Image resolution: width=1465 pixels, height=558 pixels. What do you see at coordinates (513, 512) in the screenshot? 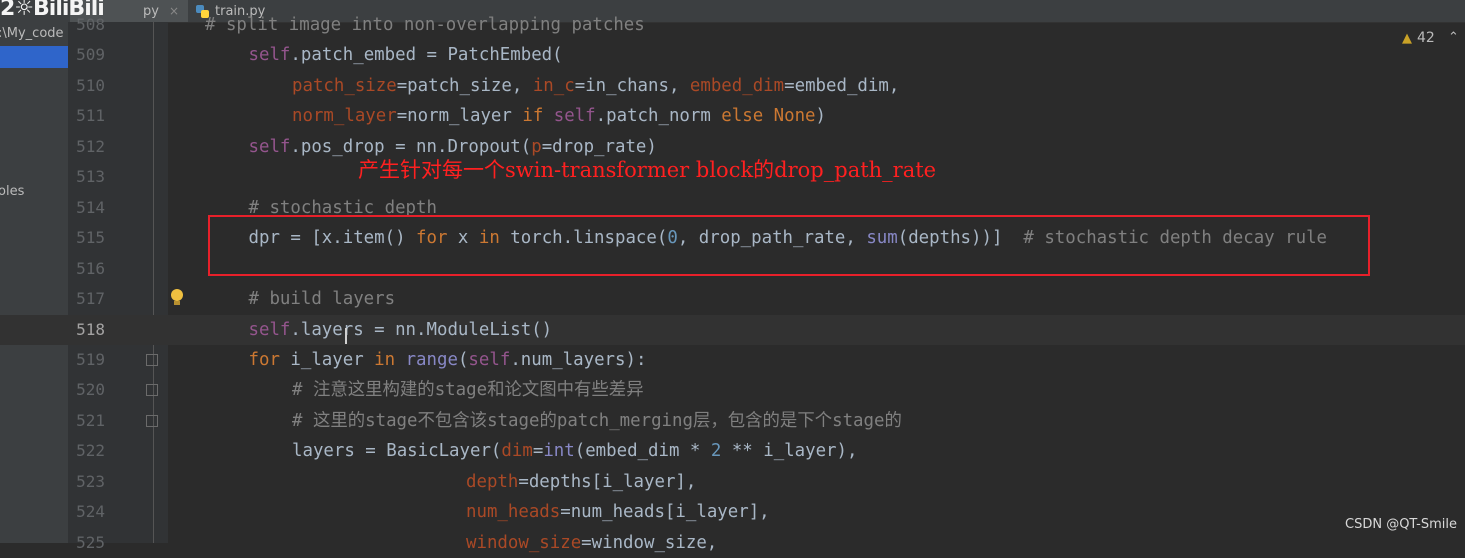
I see `code-token: num_heads` at bounding box center [513, 512].